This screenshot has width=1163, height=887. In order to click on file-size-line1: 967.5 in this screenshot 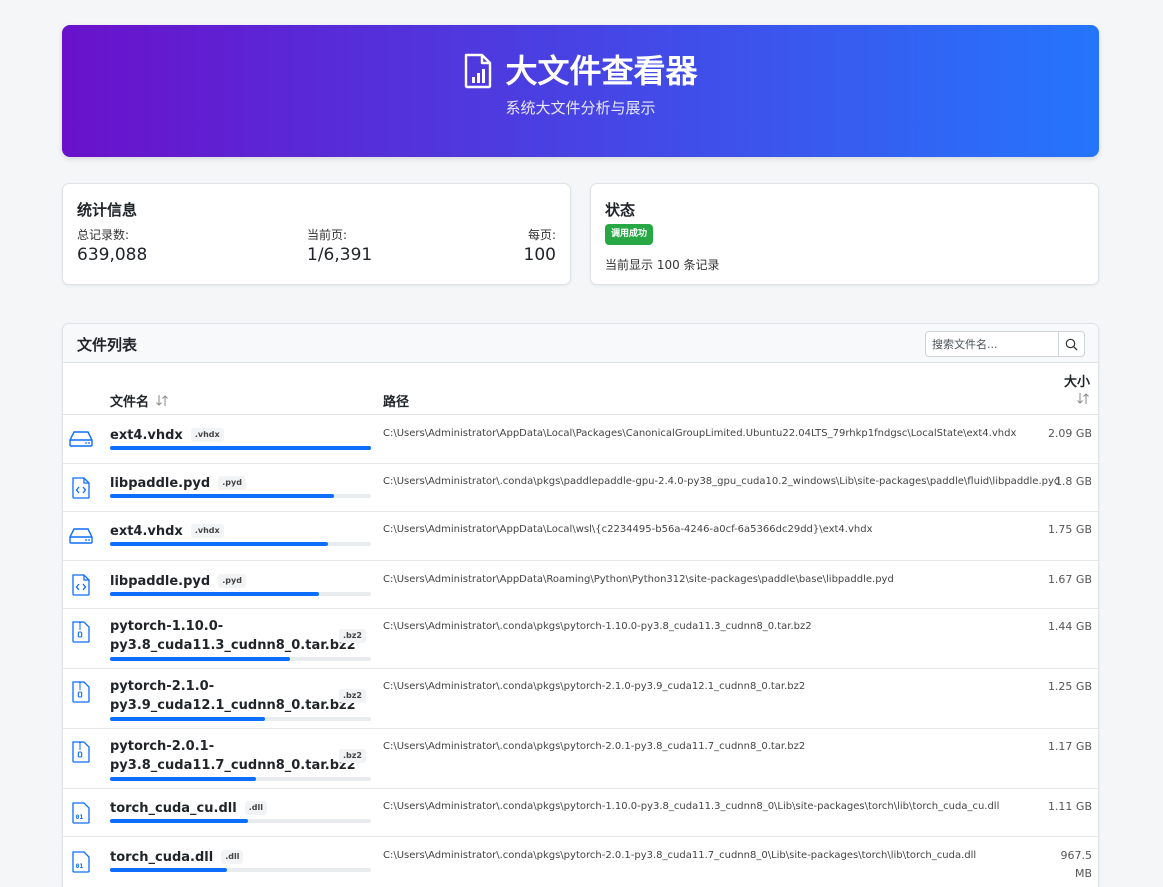, I will do `click(1076, 855)`.